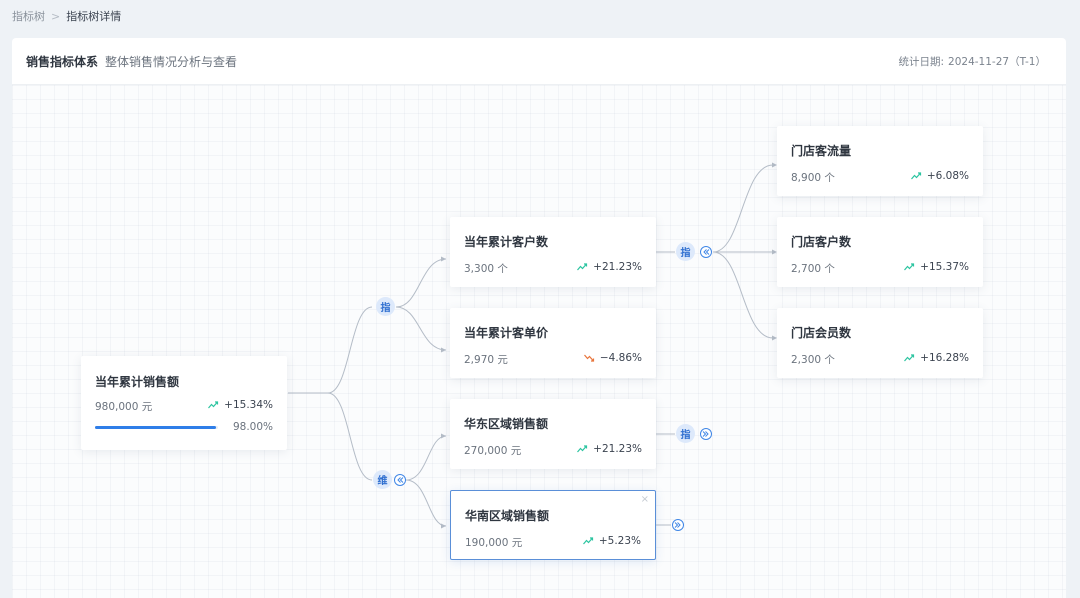 This screenshot has height=598, width=1080. What do you see at coordinates (921, 62) in the screenshot?
I see `stat-date-label: 统计日期:` at bounding box center [921, 62].